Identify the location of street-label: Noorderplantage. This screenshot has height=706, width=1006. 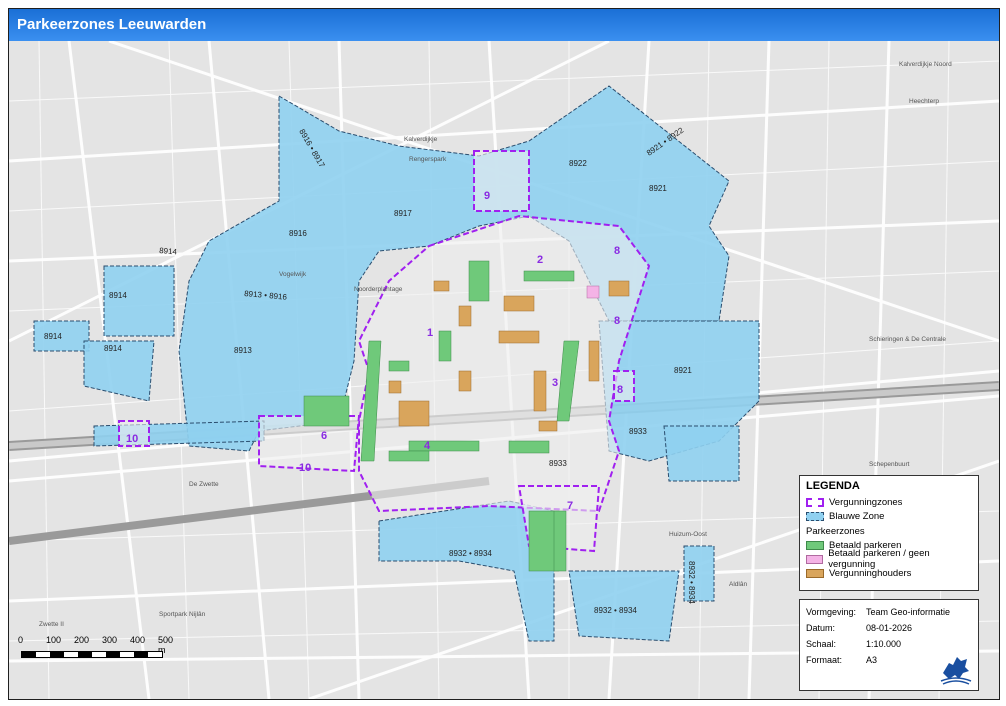
(378, 289).